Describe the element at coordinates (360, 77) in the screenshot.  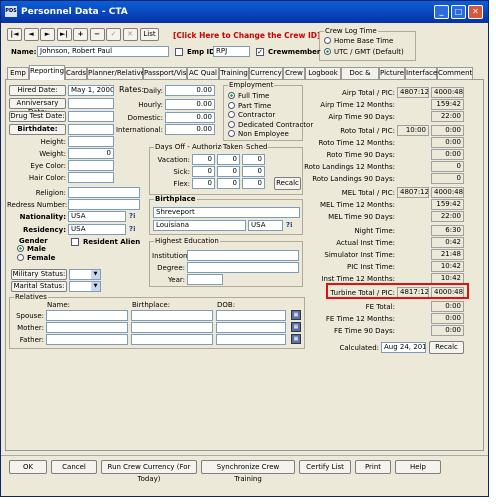
I see `tab-doc-exp: Doc & Exp` at that location.